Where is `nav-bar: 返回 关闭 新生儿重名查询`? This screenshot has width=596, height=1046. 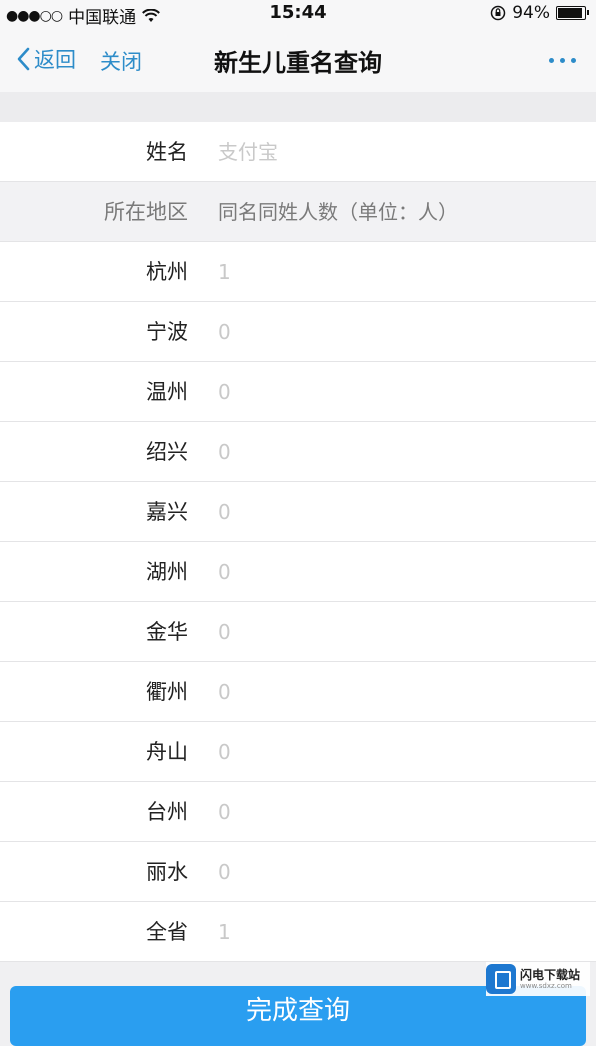 nav-bar: 返回 关闭 新生儿重名查询 is located at coordinates (298, 60).